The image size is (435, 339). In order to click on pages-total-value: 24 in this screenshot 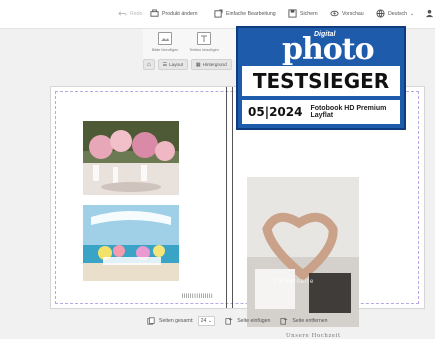, I will do `click(203, 321)`.